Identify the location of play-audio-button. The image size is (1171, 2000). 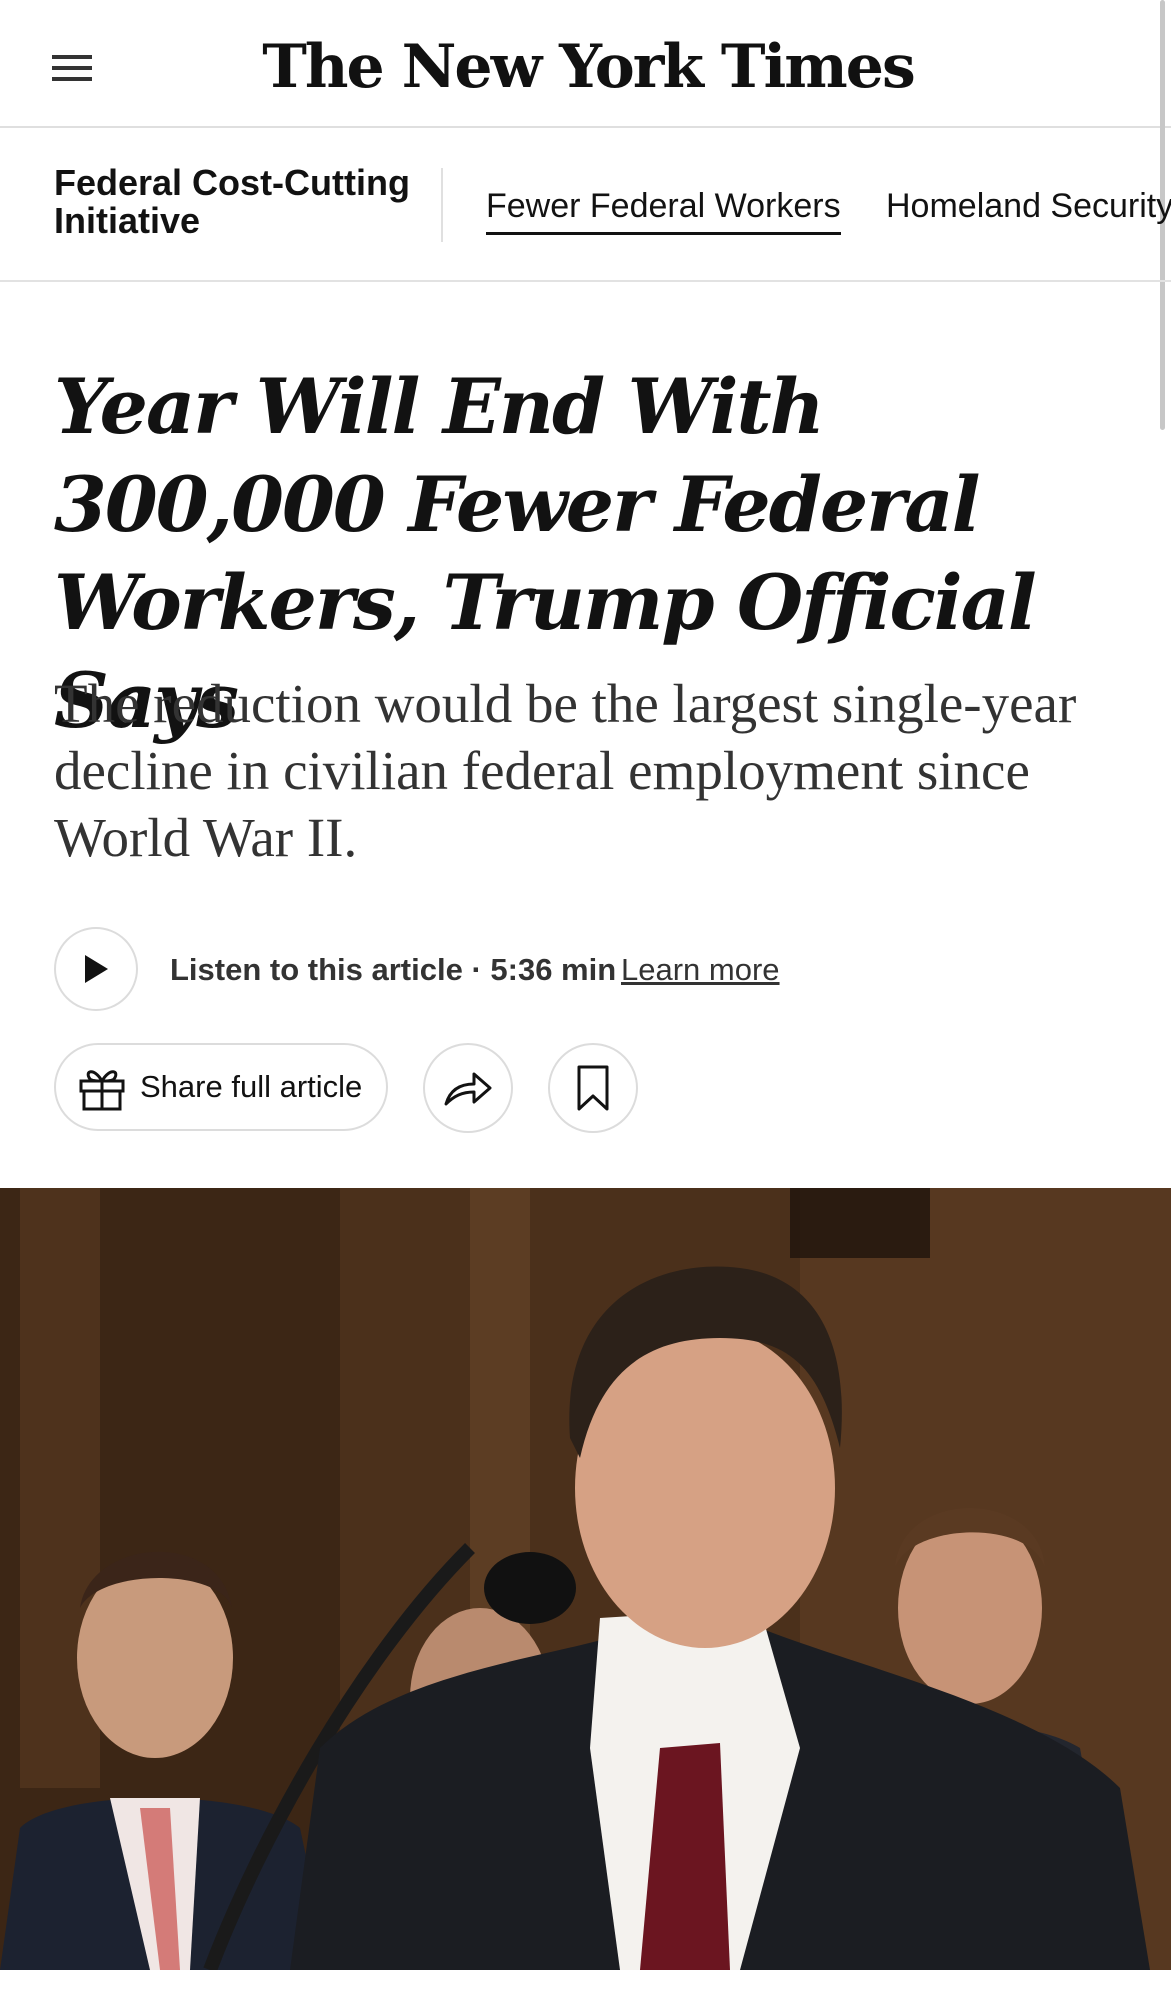
(96, 969).